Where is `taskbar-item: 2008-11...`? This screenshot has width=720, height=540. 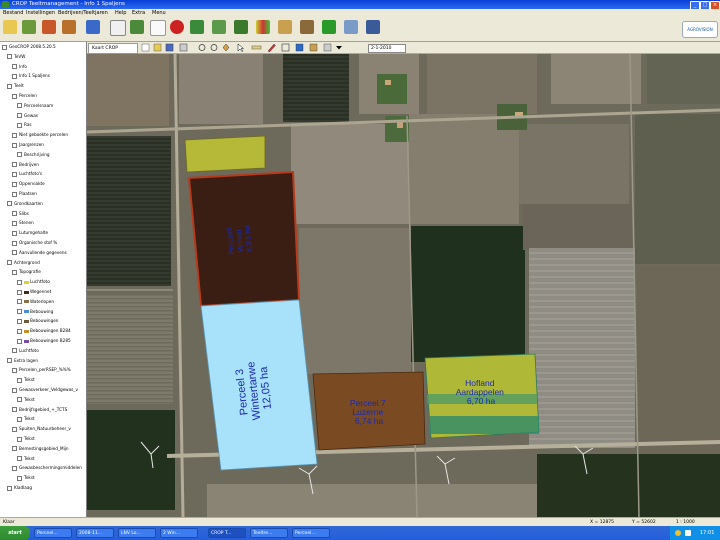 taskbar-item: 2008-11... is located at coordinates (95, 533).